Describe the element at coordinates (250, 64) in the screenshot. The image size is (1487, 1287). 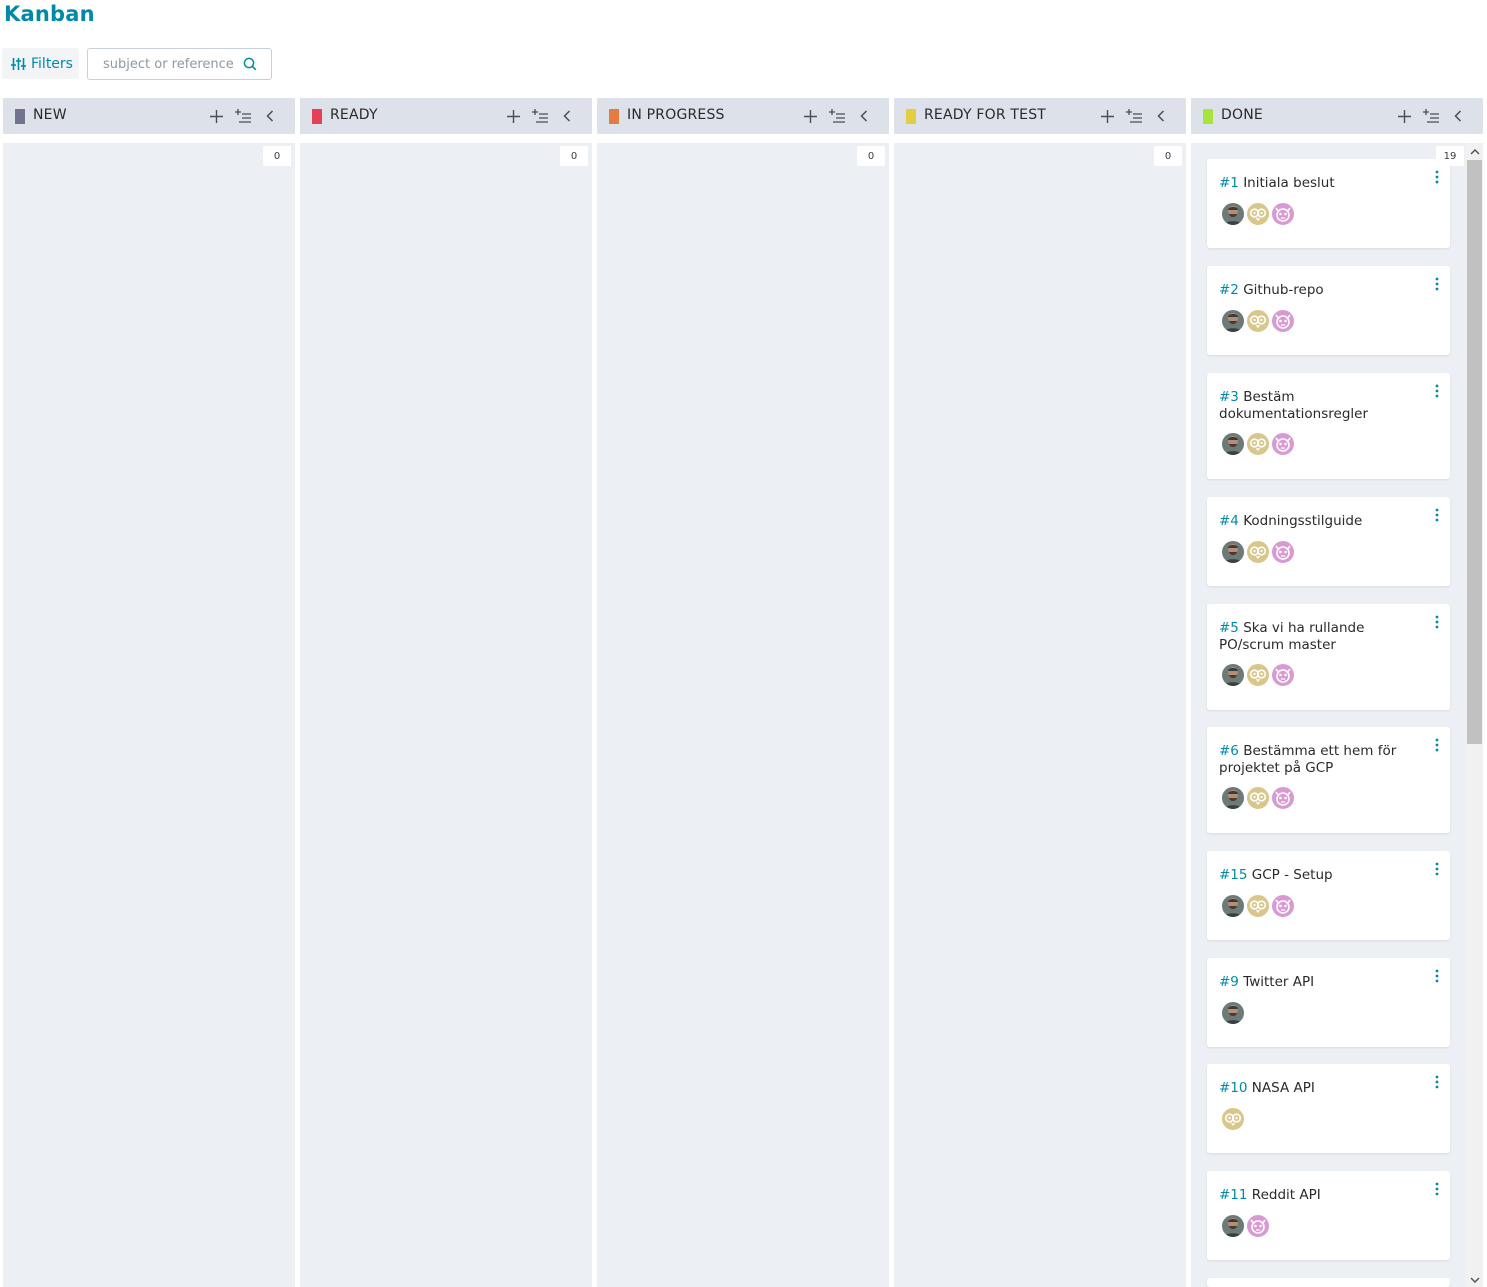
I see `search-icon` at that location.